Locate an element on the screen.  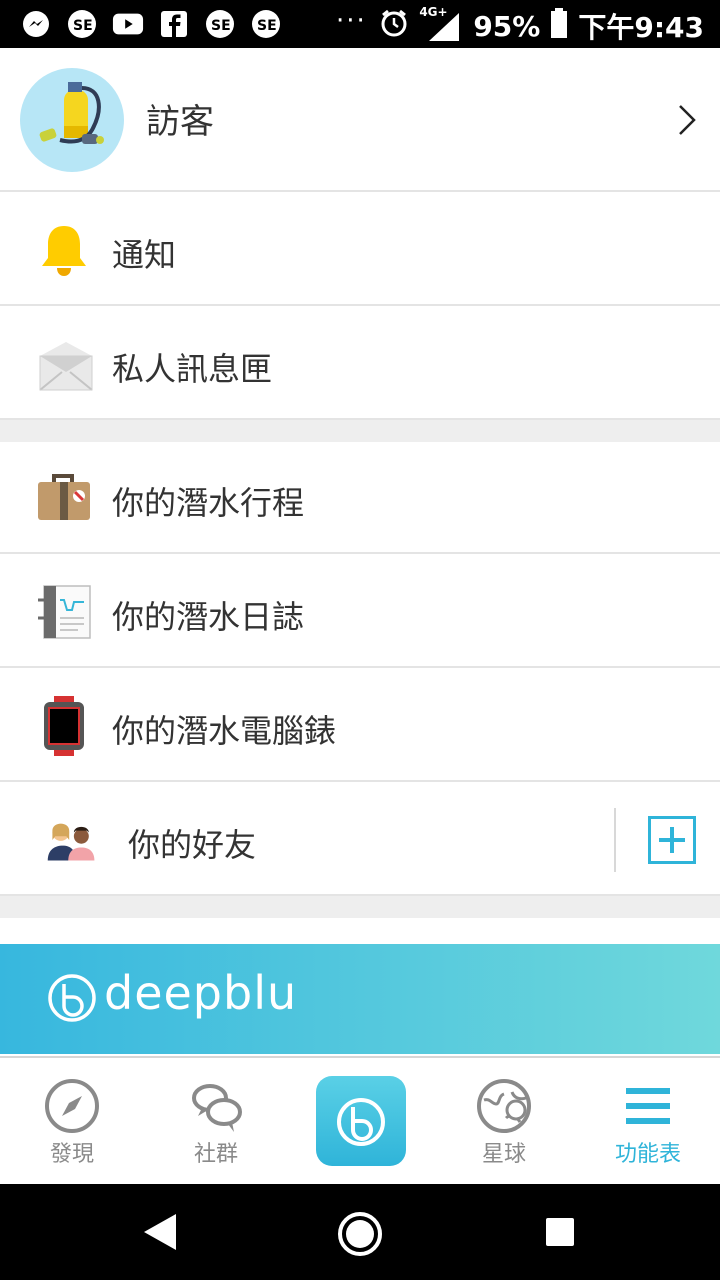
tab-label: 發現 is located at coordinates (71, 1154).